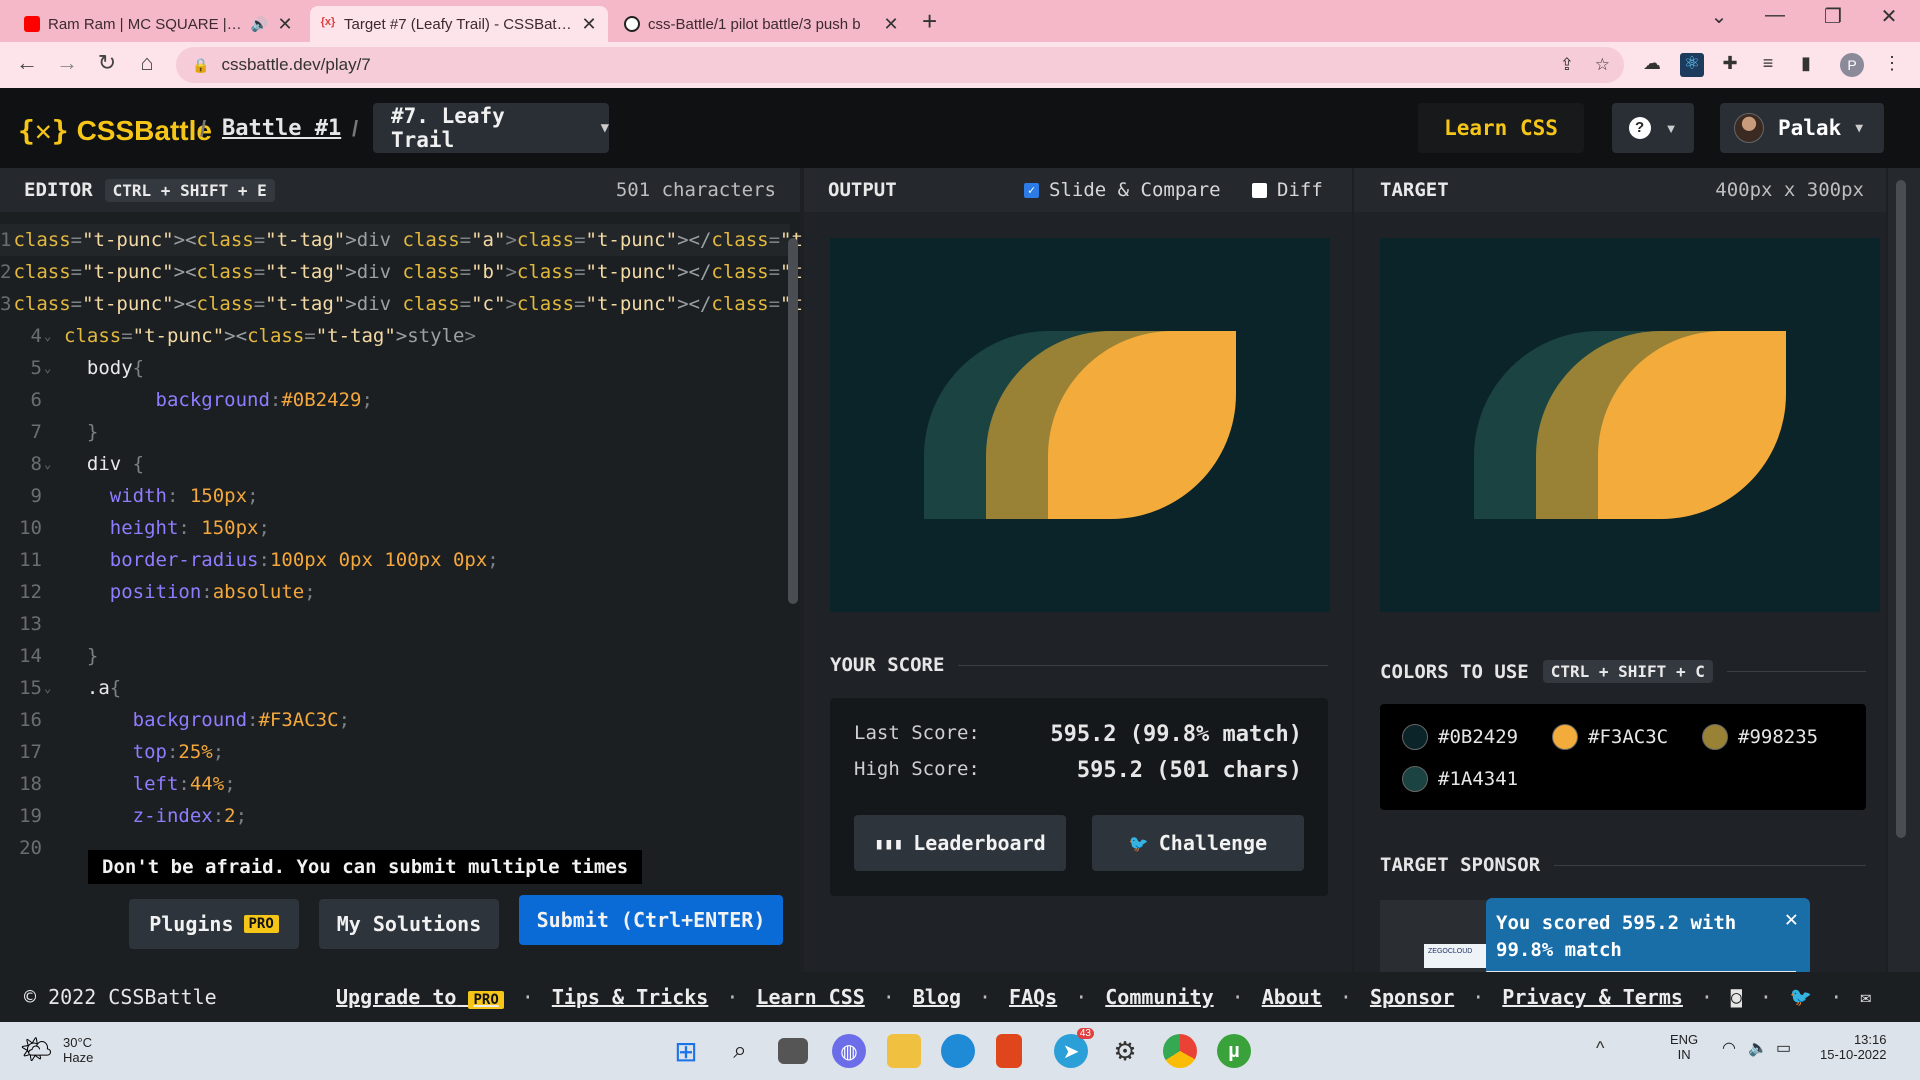  I want to click on target-selector: #7. Leafy Trail ▼, so click(491, 128).